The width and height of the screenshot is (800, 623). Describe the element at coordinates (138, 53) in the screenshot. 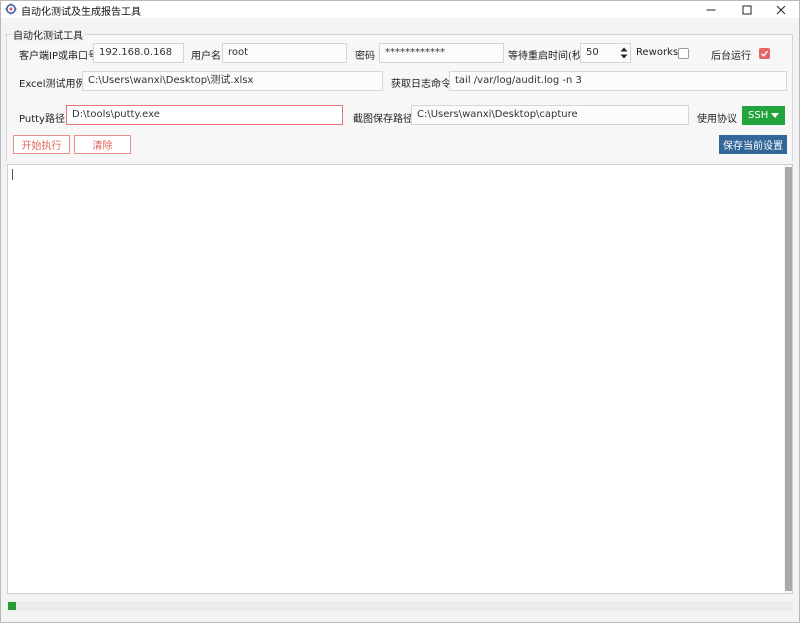

I see `client-address-field: 192.168.0.168` at that location.